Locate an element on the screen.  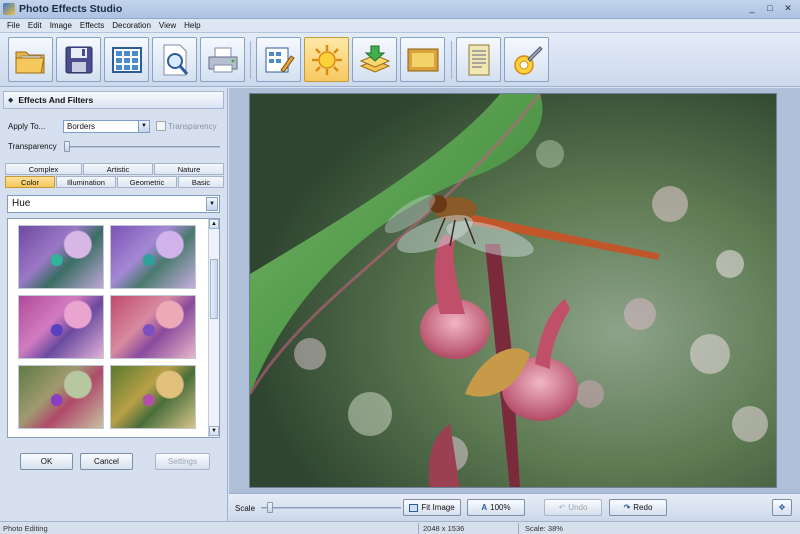
window-controls: _ □ ✕ is located at coordinates (770, 9).